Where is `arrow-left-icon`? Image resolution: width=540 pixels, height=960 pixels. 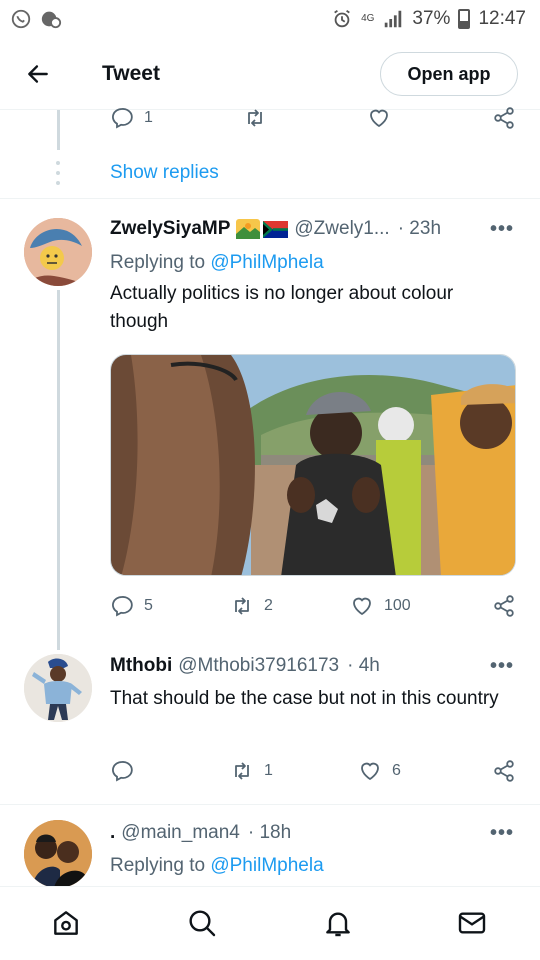
arrow-left-icon is located at coordinates (38, 73).